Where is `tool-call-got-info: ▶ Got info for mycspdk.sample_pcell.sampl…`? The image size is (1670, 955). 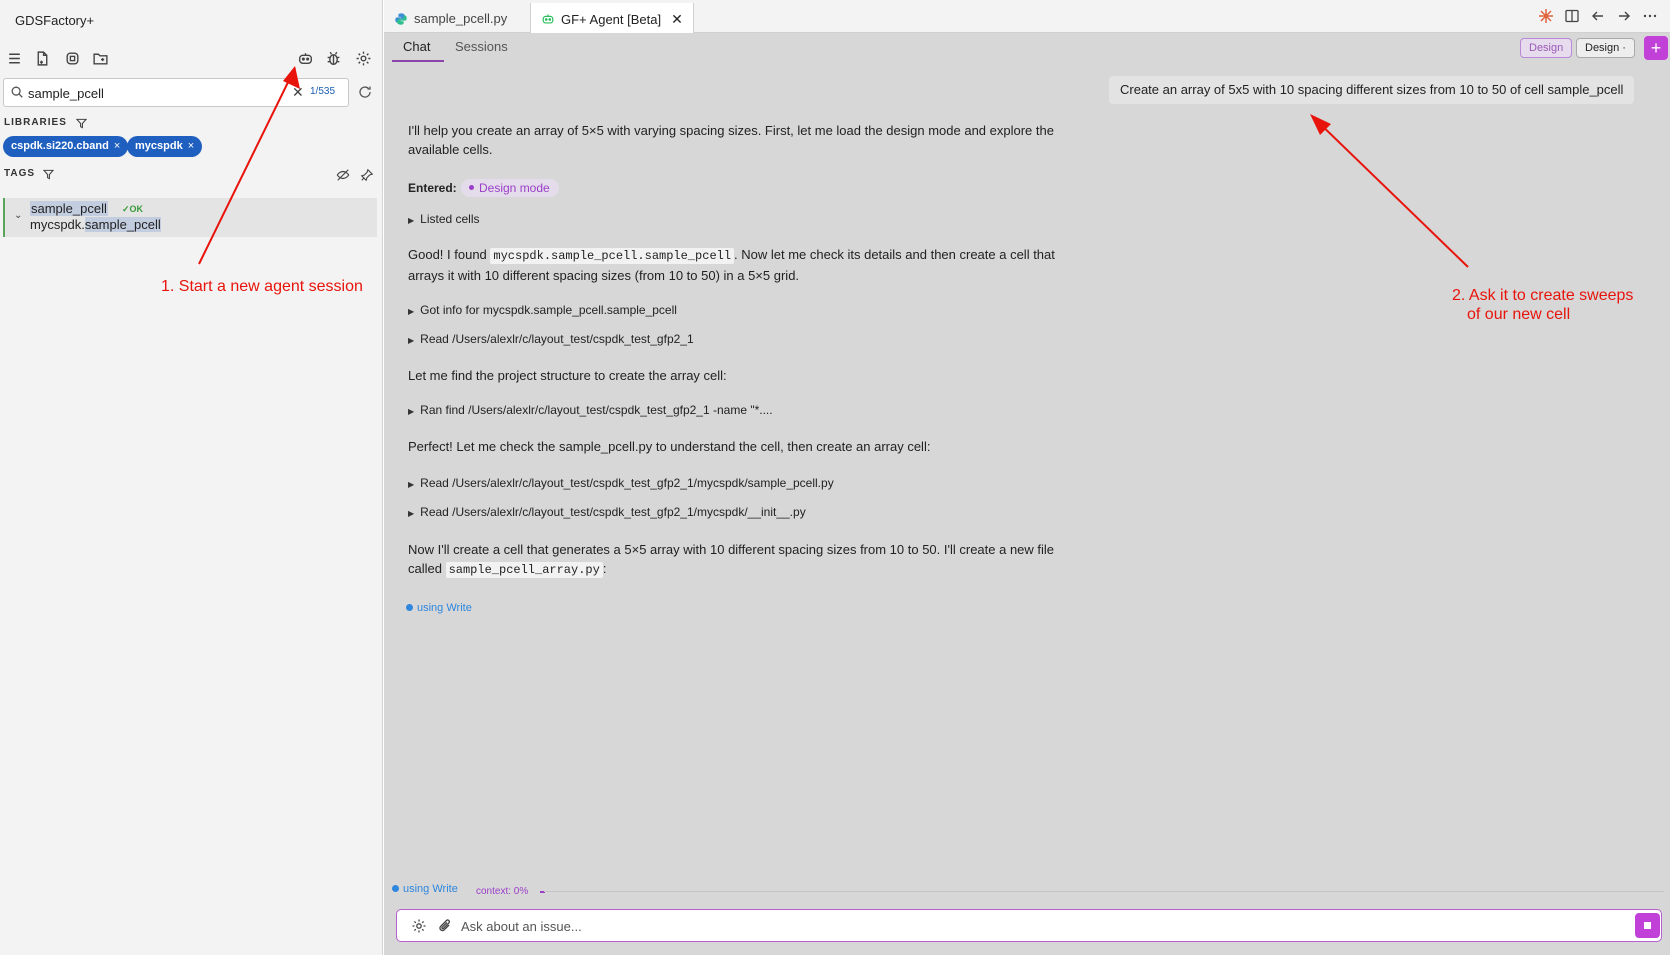 tool-call-got-info: ▶ Got info for mycspdk.sample_pcell.sampl… is located at coordinates (542, 310).